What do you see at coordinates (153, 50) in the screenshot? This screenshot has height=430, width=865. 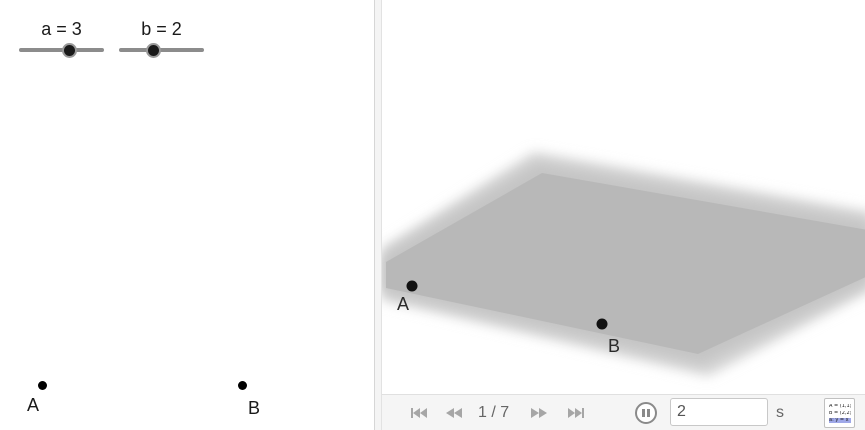 I see `slider-b-thumb` at bounding box center [153, 50].